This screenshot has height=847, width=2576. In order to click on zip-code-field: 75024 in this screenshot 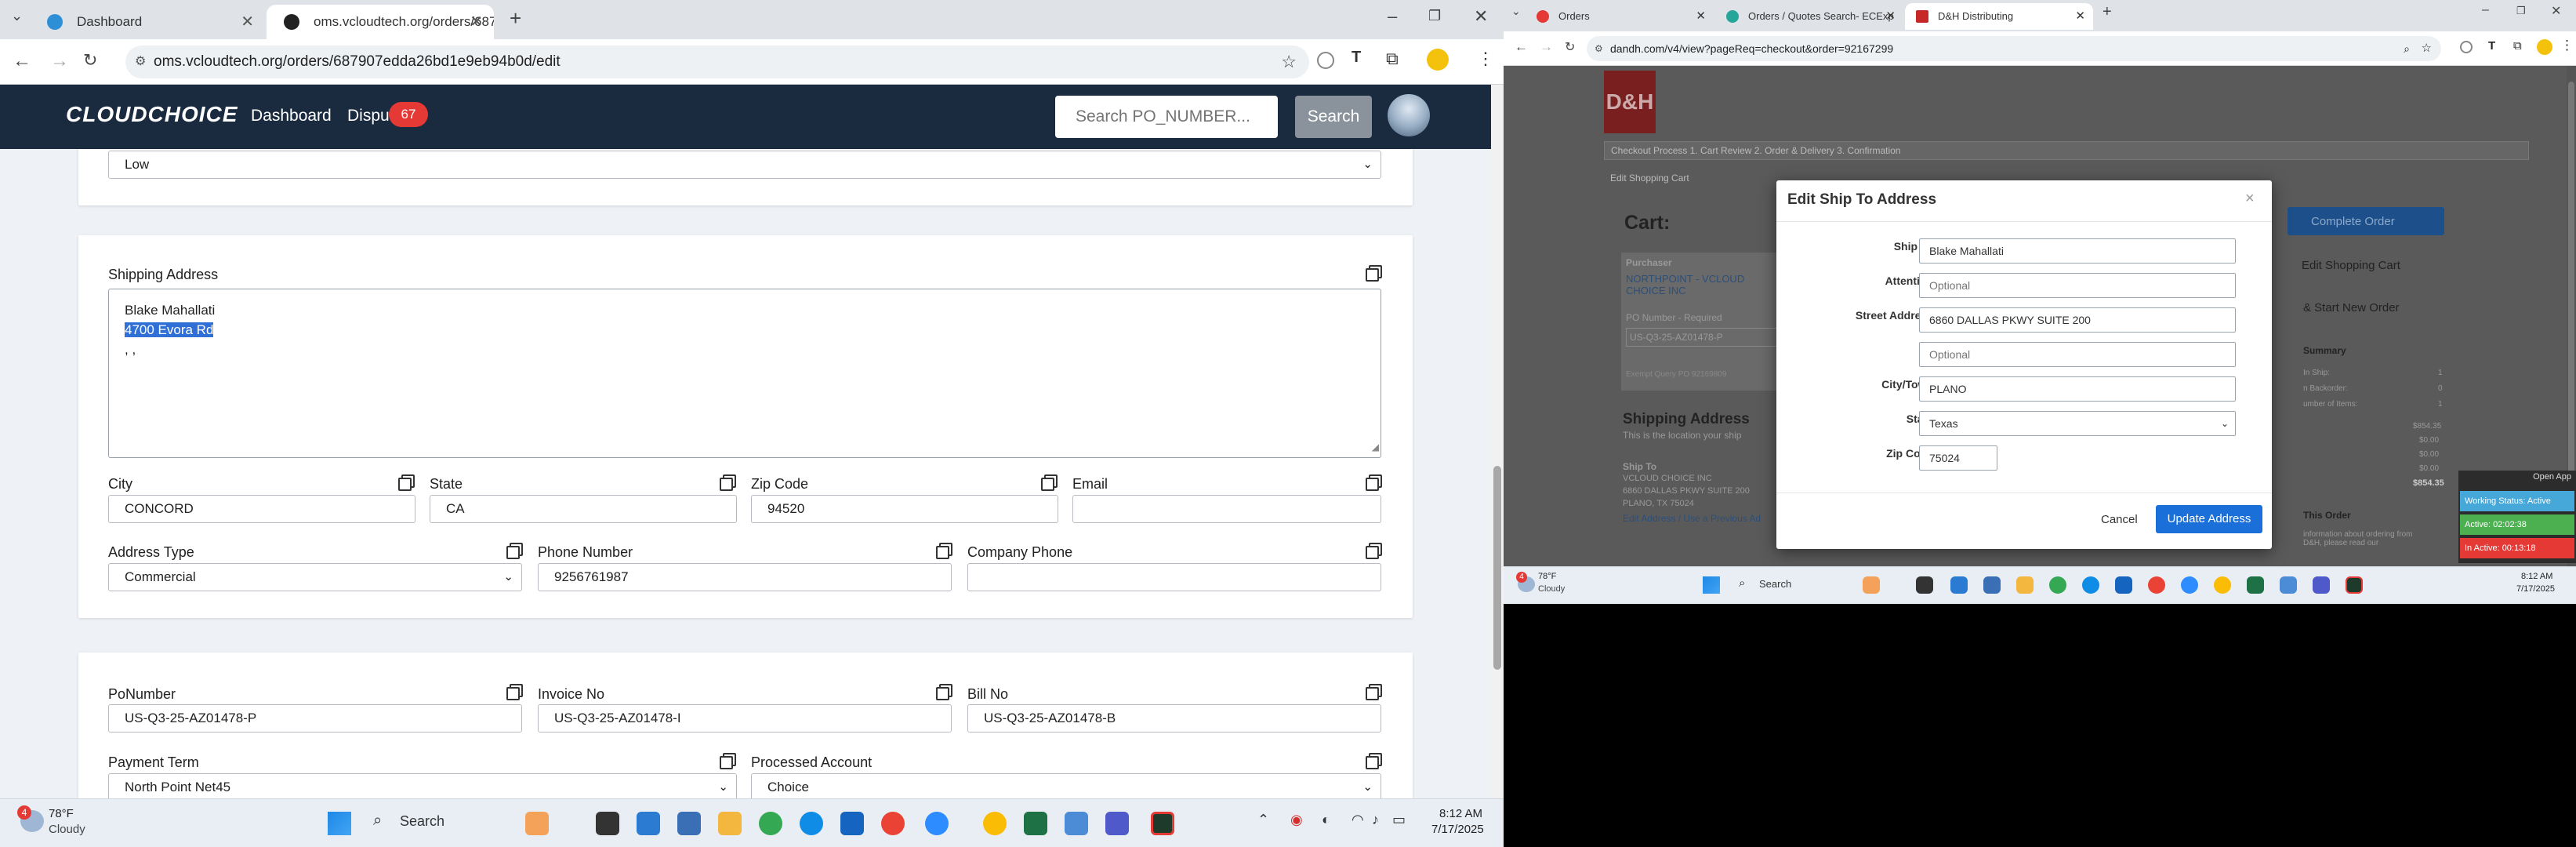, I will do `click(1958, 458)`.